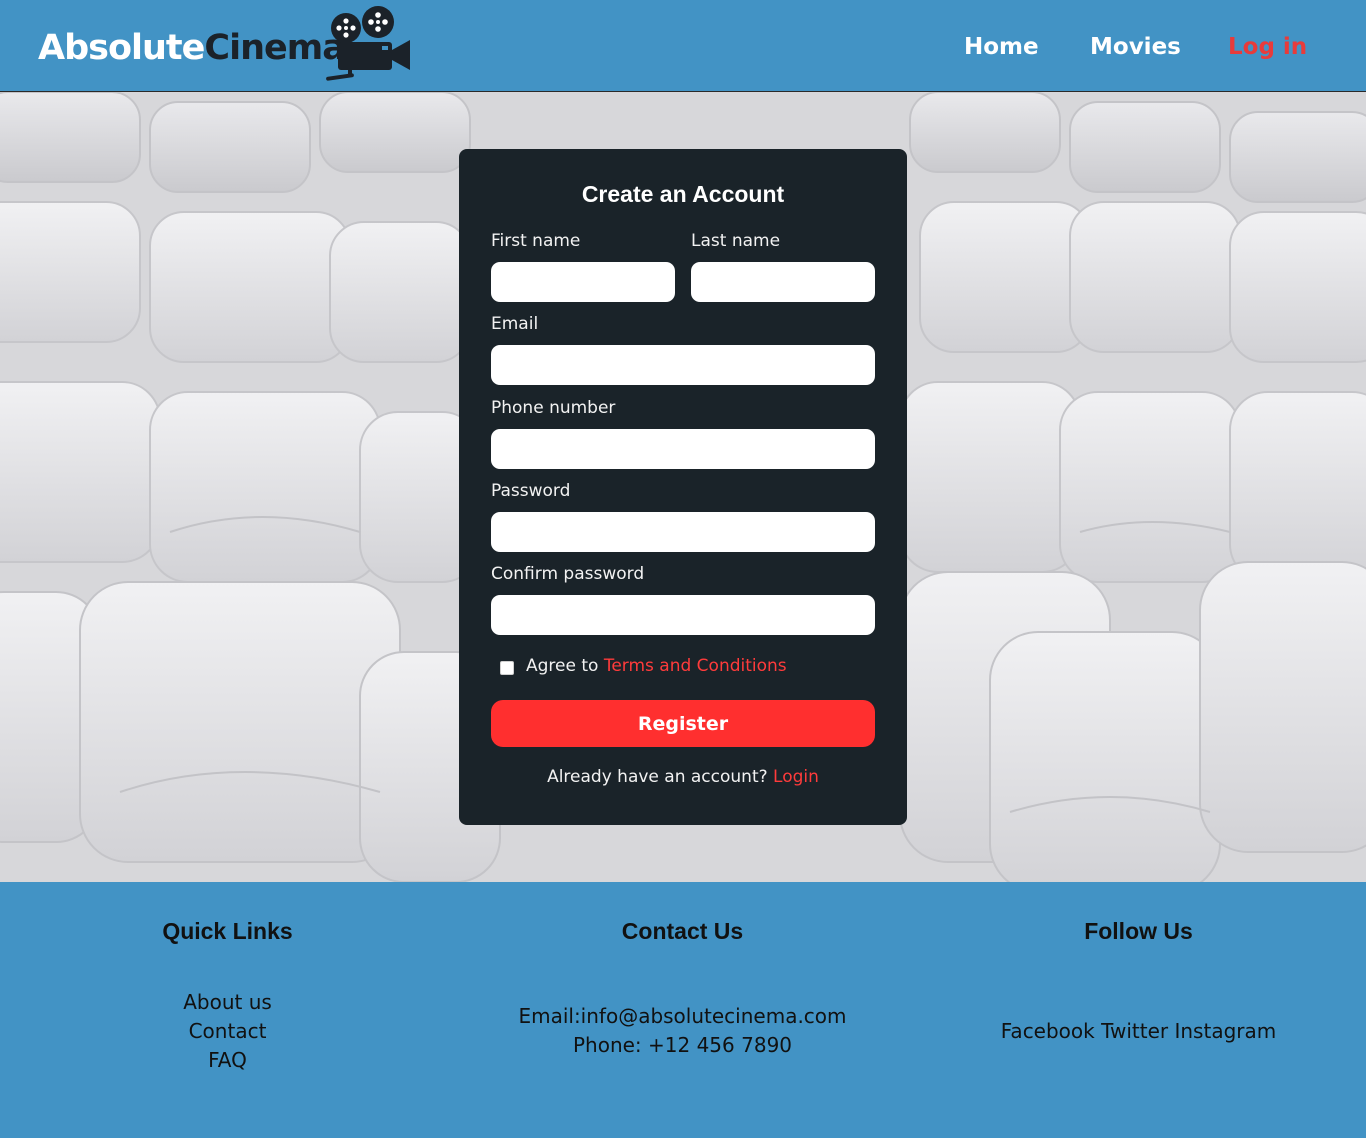 The height and width of the screenshot is (1138, 1366). Describe the element at coordinates (683, 723) in the screenshot. I see `register-button: Register` at that location.